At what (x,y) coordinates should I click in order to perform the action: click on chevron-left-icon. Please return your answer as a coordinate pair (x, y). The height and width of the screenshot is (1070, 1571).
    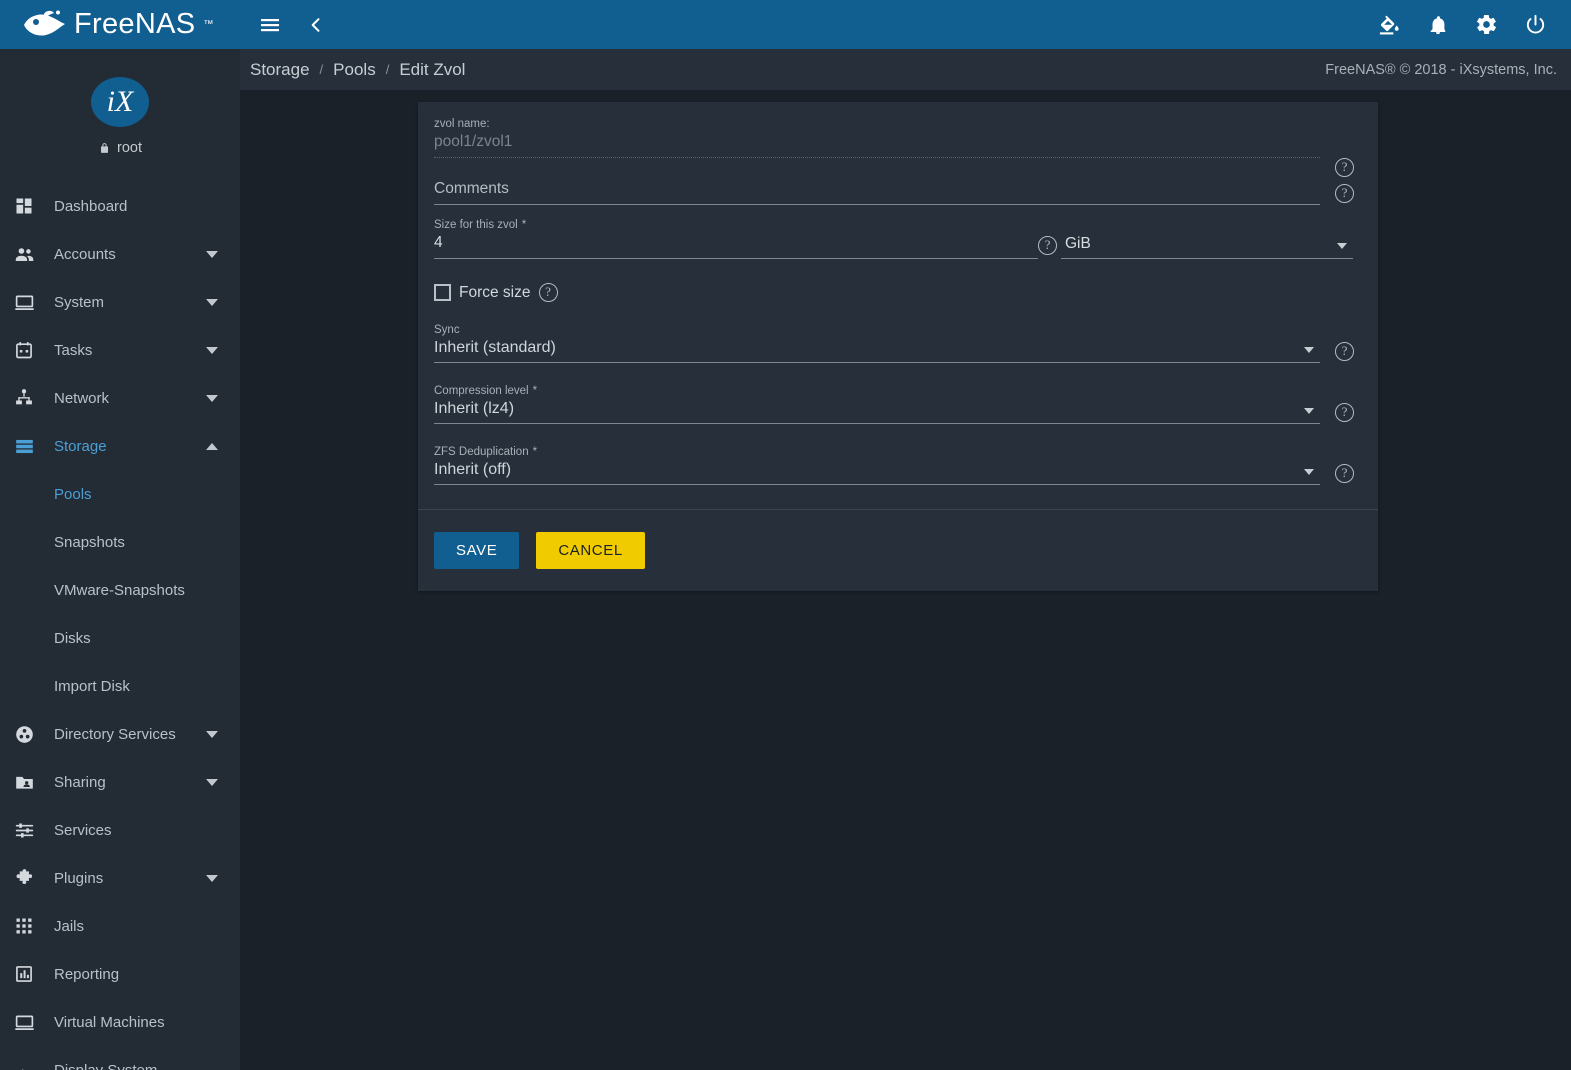
    Looking at the image, I should click on (316, 25).